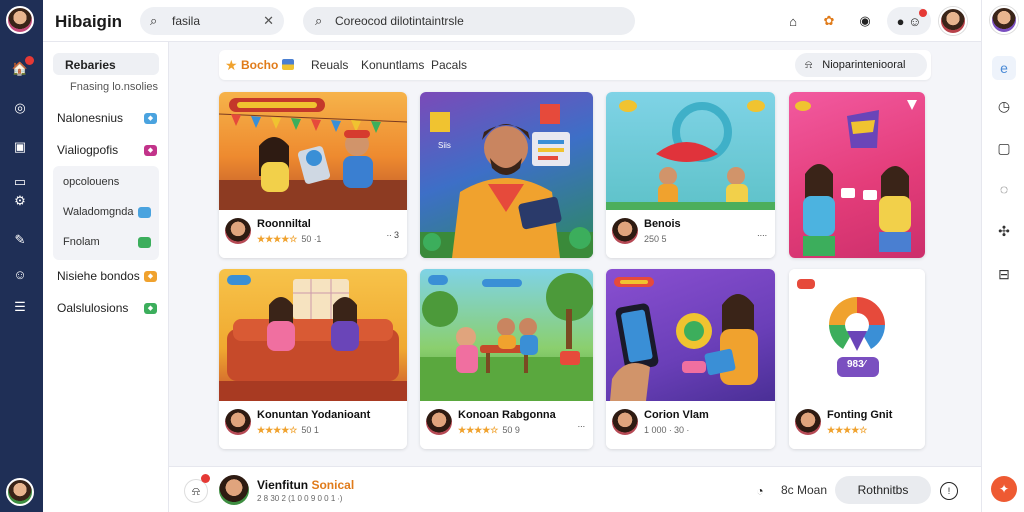 Image resolution: width=1024 pixels, height=512 pixels. I want to click on rating-count: 50 ∙1, so click(311, 239).